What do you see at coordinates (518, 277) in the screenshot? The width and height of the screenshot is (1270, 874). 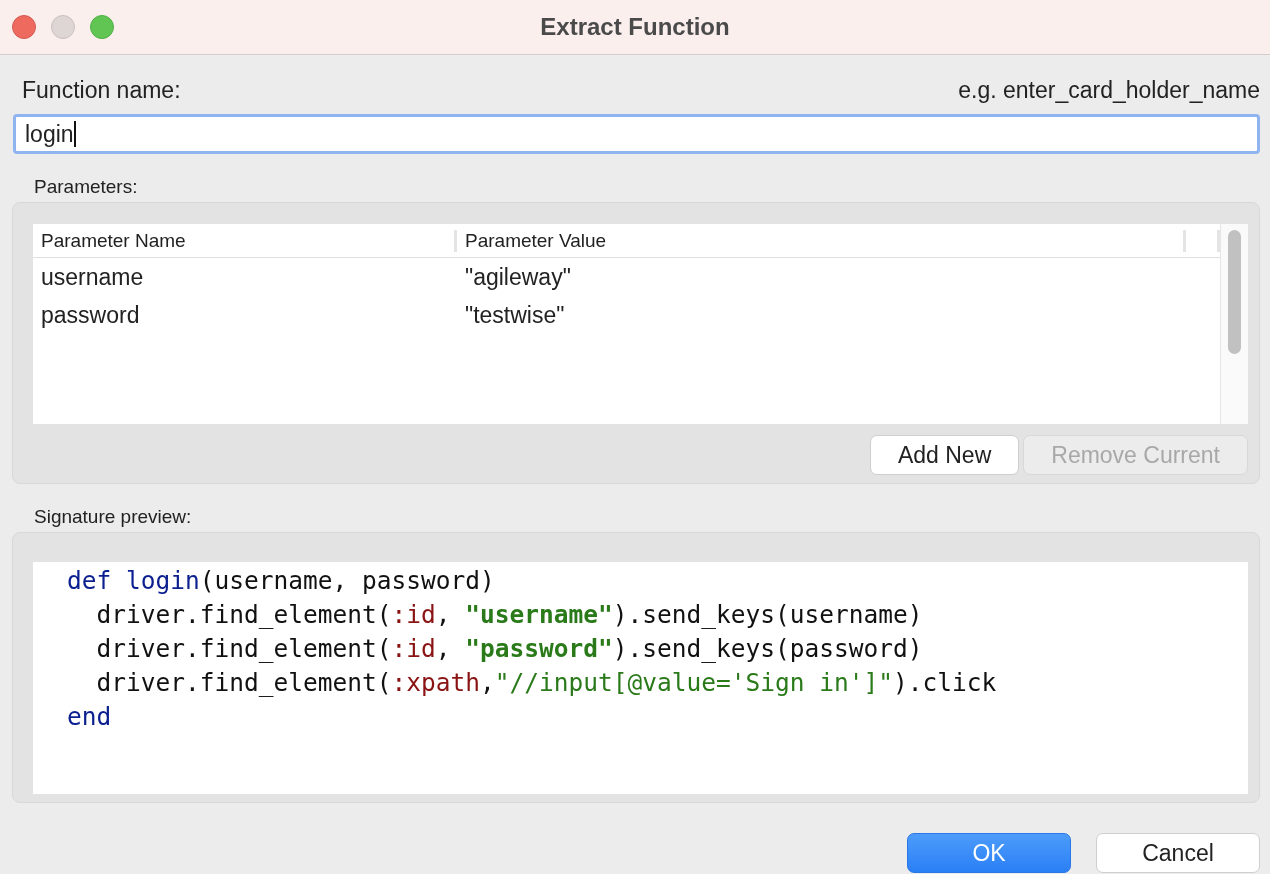 I see `table-cell-text: "agileway"` at bounding box center [518, 277].